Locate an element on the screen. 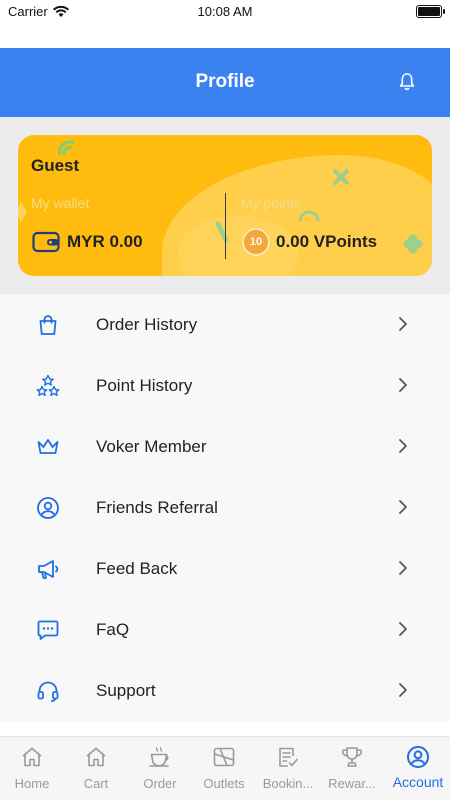  tab-account: Account is located at coordinates (418, 768).